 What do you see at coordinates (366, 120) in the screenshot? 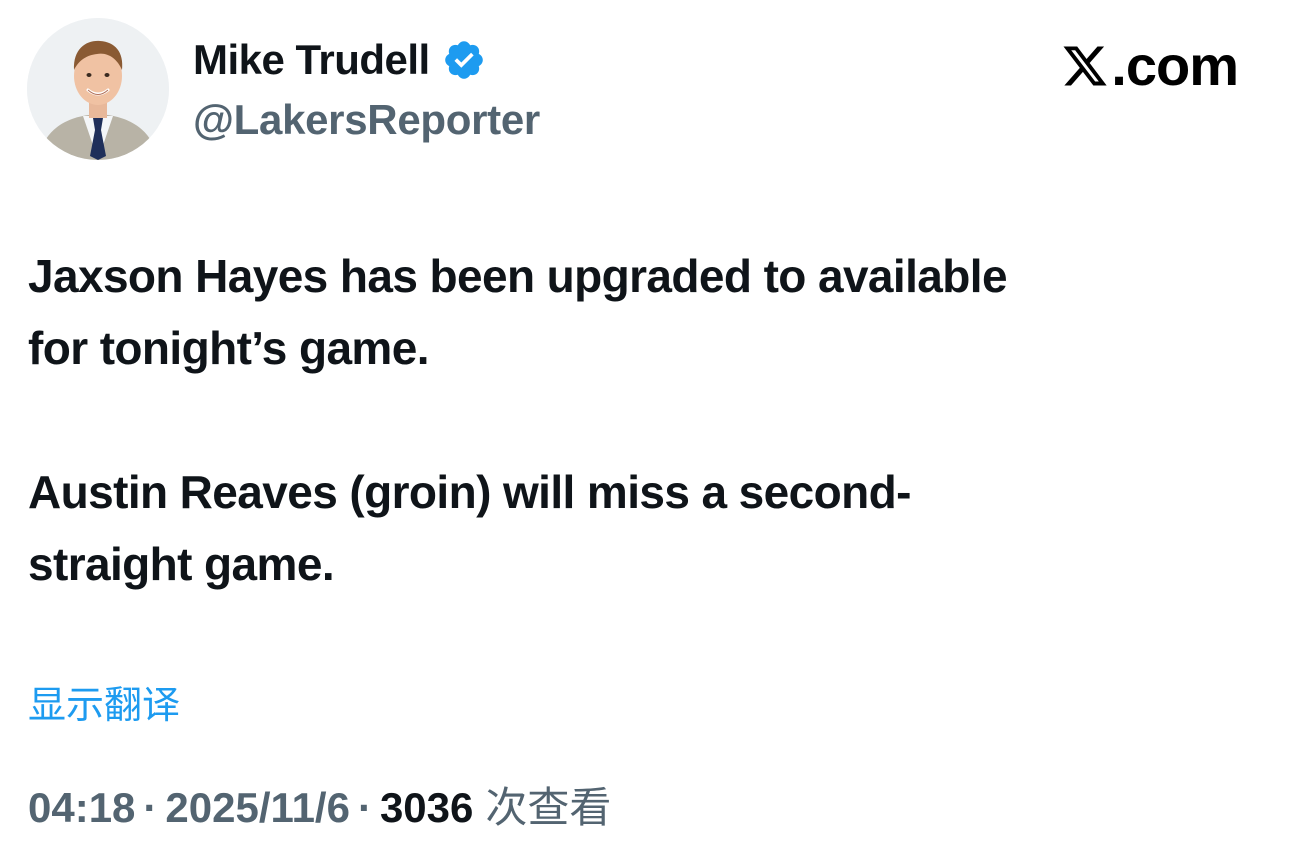
I see `author-handle: @LakersReporter` at bounding box center [366, 120].